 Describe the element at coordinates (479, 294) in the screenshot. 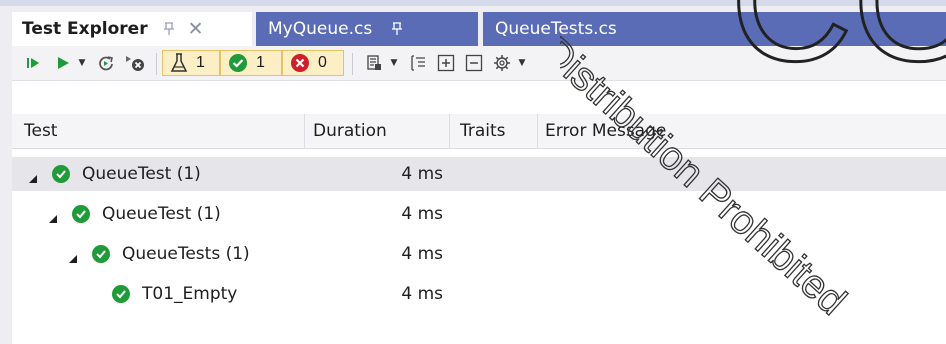

I see `tree-row: T01_Empty 4 ms` at that location.